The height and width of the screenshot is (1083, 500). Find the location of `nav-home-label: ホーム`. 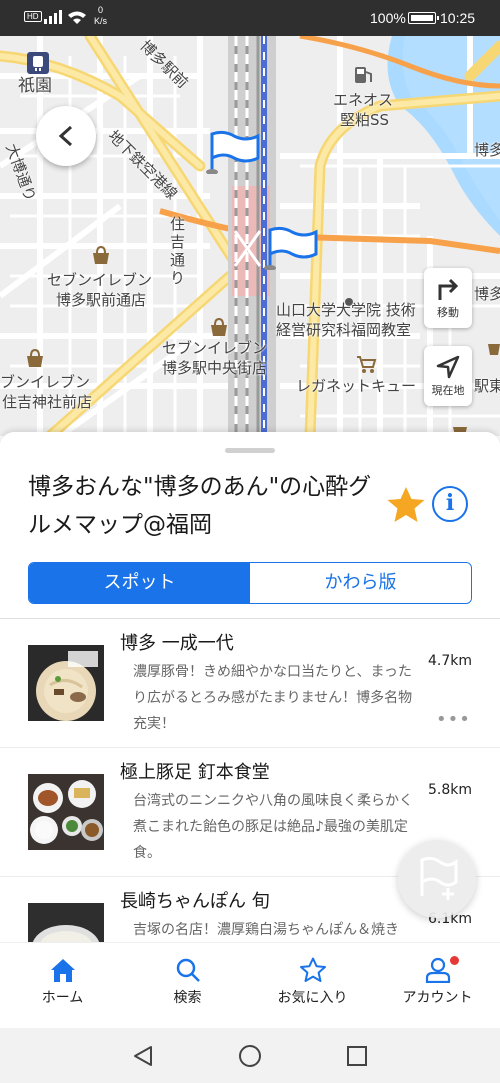

nav-home-label: ホーム is located at coordinates (62, 998).